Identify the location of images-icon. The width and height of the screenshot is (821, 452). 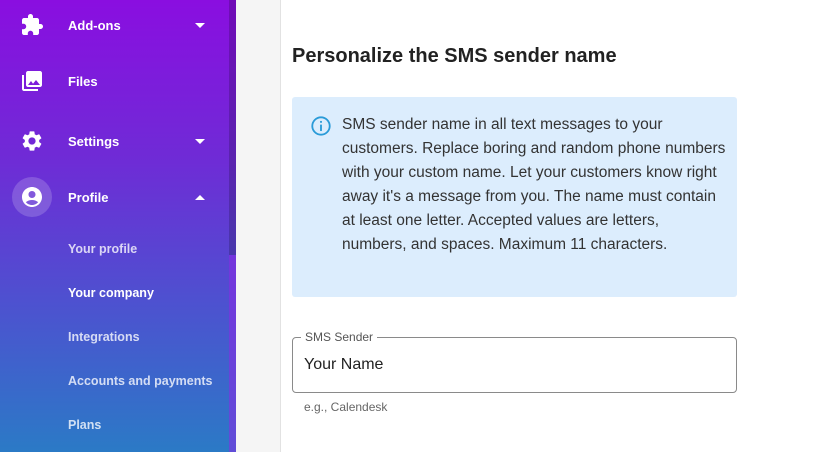
(32, 81).